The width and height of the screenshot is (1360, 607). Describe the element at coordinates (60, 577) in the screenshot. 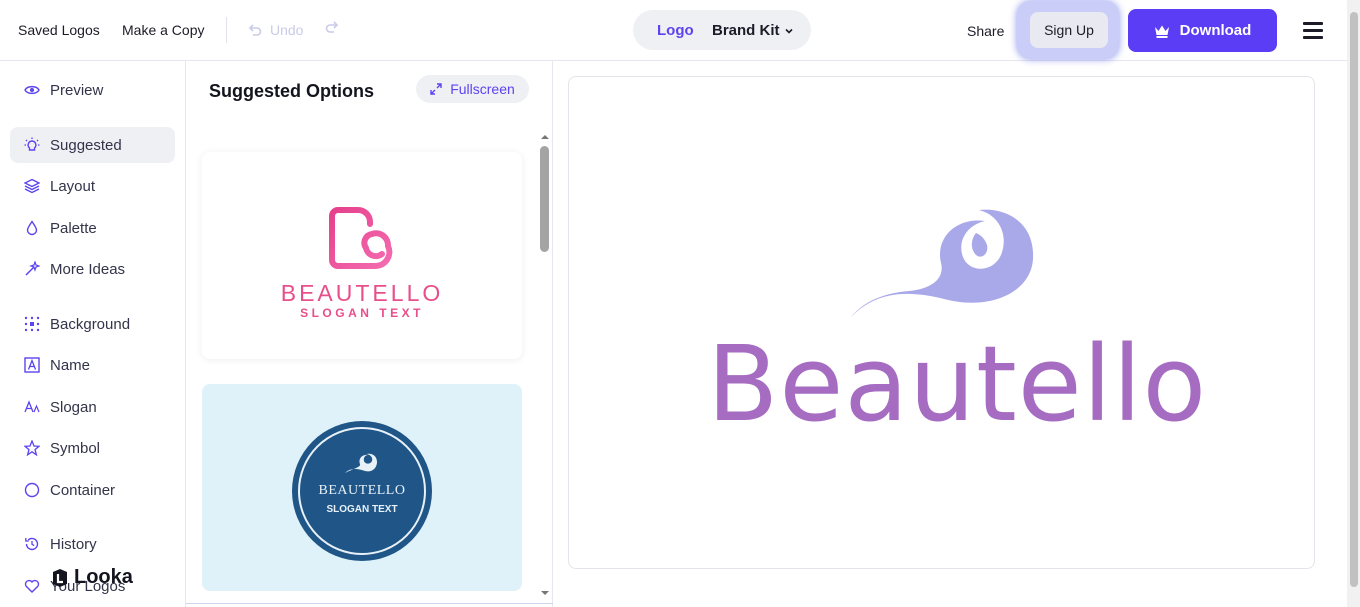

I see `looka-mark-icon` at that location.